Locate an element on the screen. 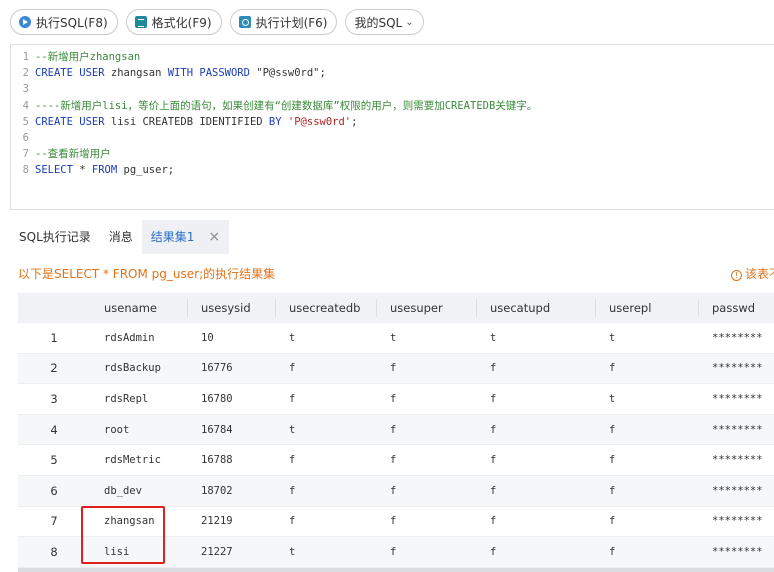 The height and width of the screenshot is (572, 774). table-cell: 21227 is located at coordinates (245, 552).